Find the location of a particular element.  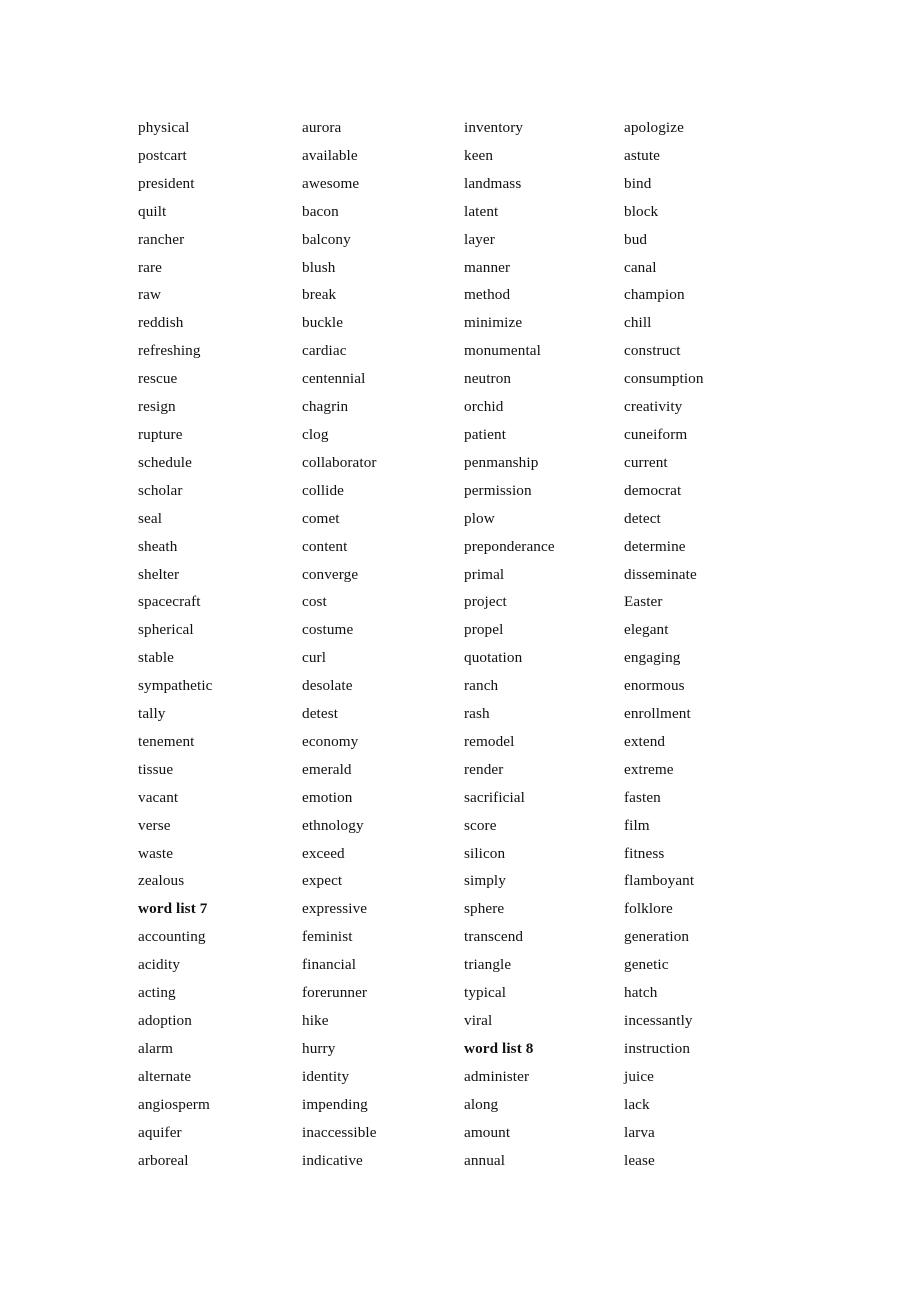

word-entry: permission is located at coordinates (498, 490).